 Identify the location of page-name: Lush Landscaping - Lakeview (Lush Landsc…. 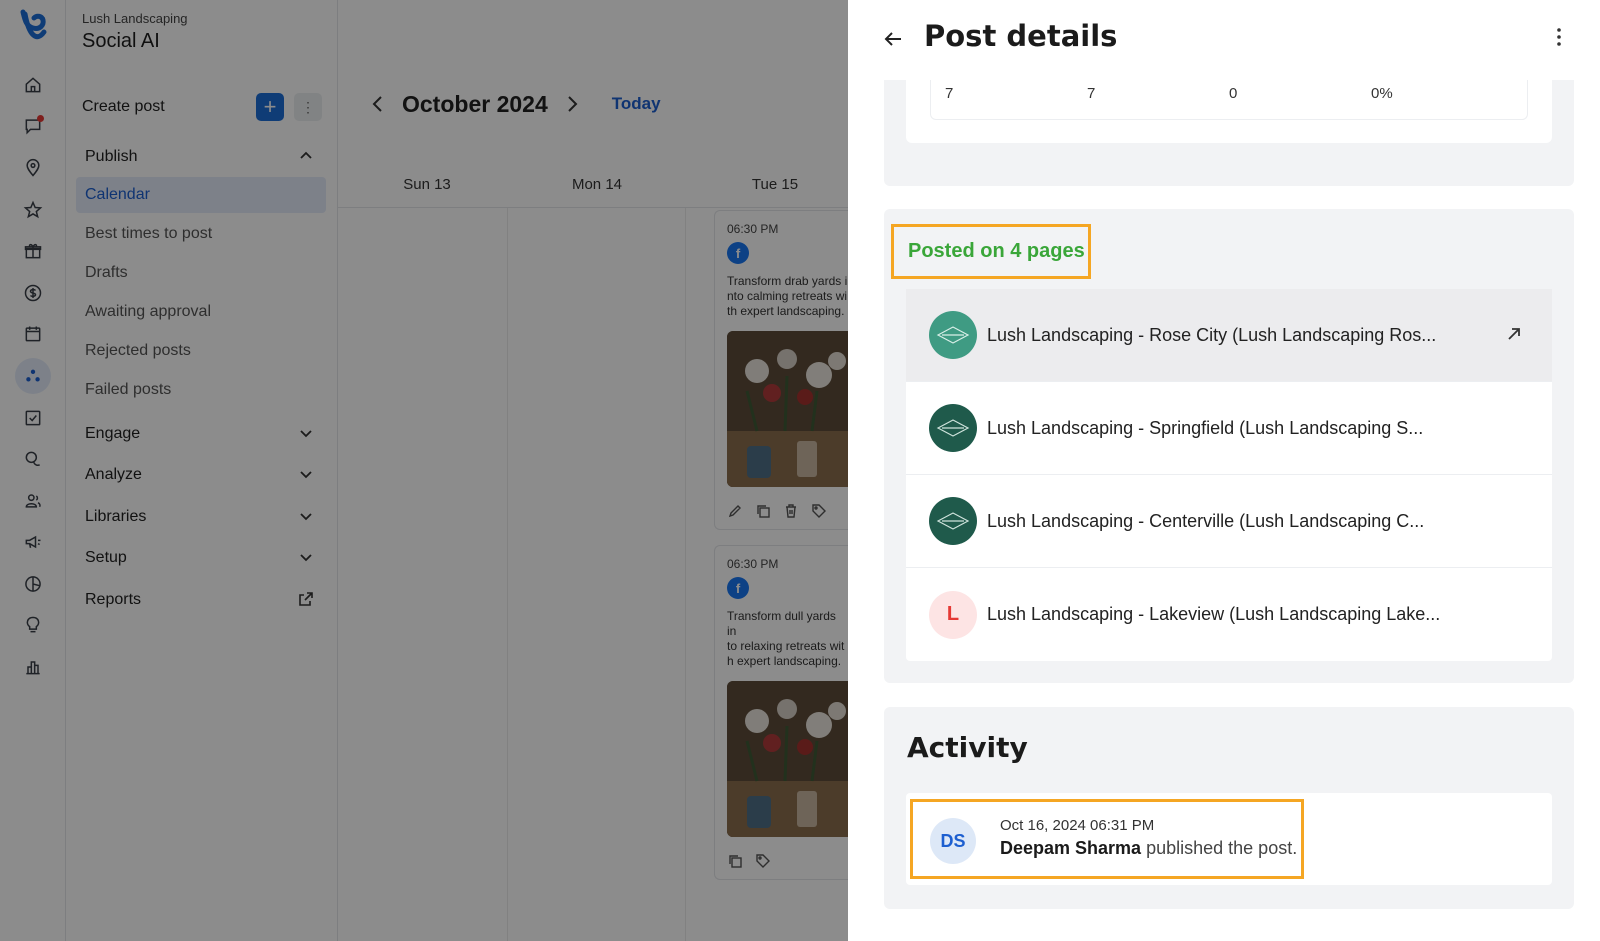
(1214, 614).